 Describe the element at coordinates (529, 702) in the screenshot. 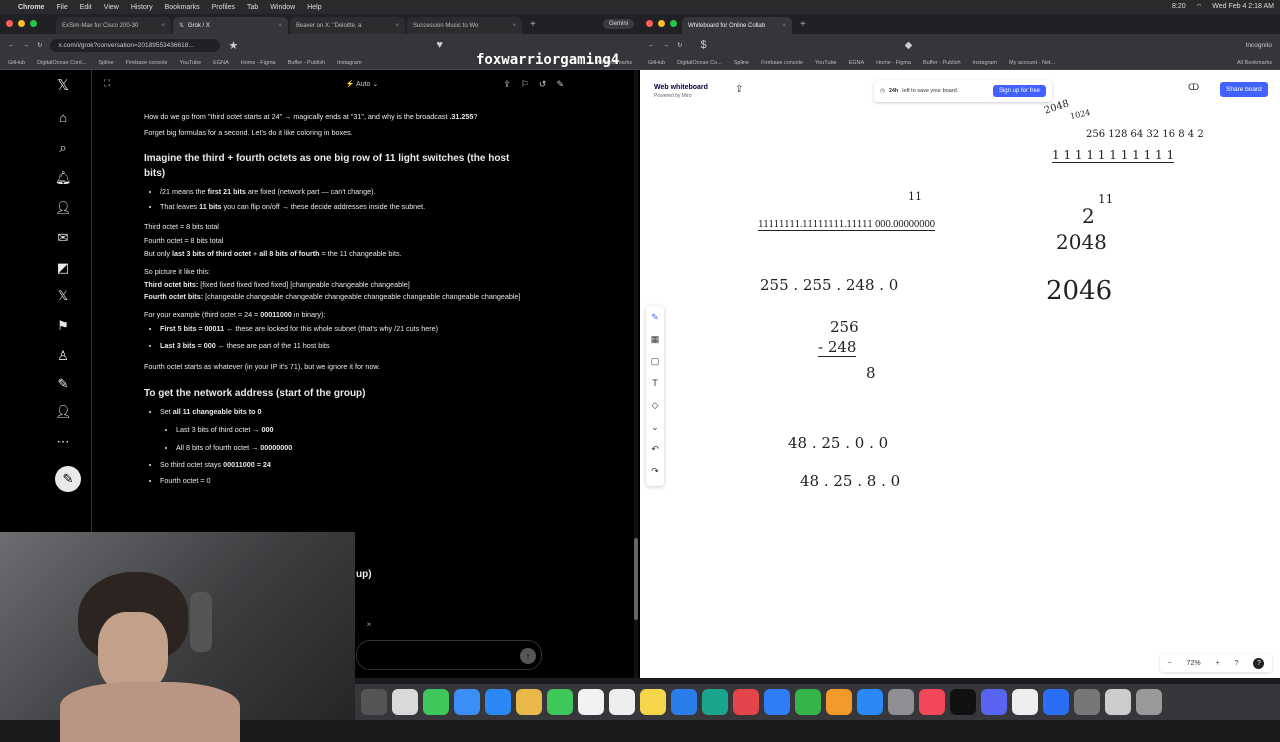

I see `photos-icon` at that location.